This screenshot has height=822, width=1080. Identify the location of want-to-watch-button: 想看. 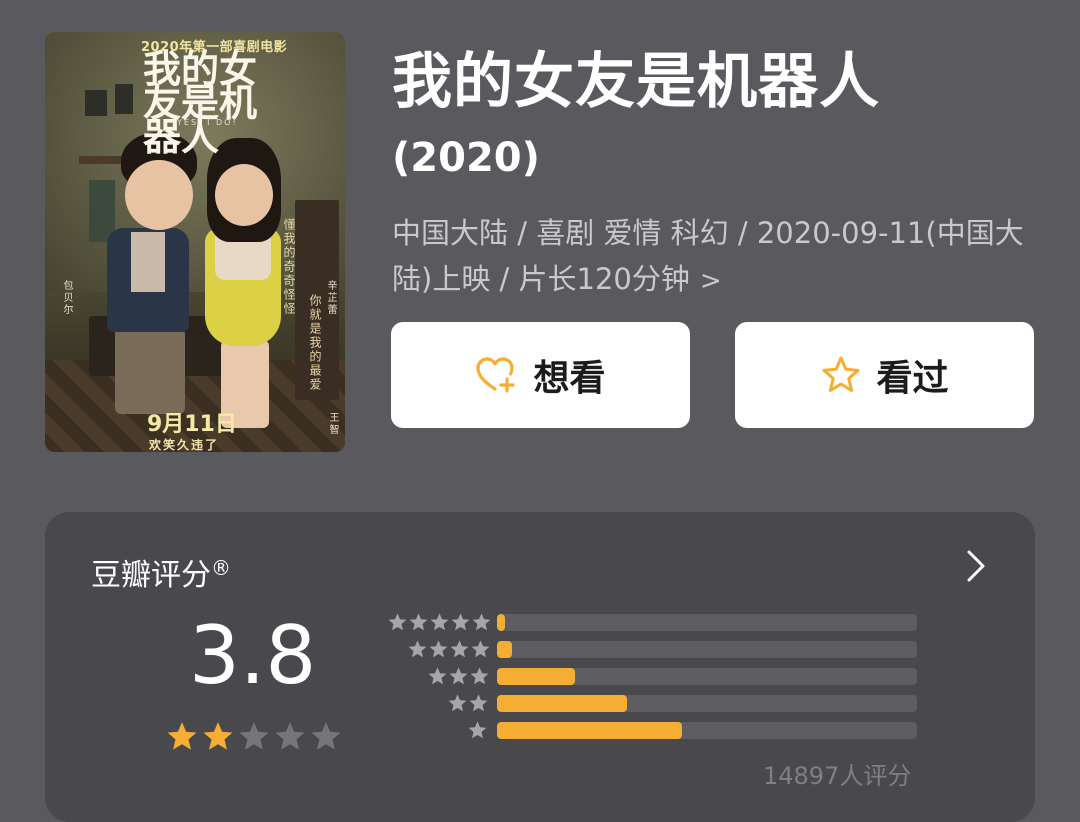
(540, 375).